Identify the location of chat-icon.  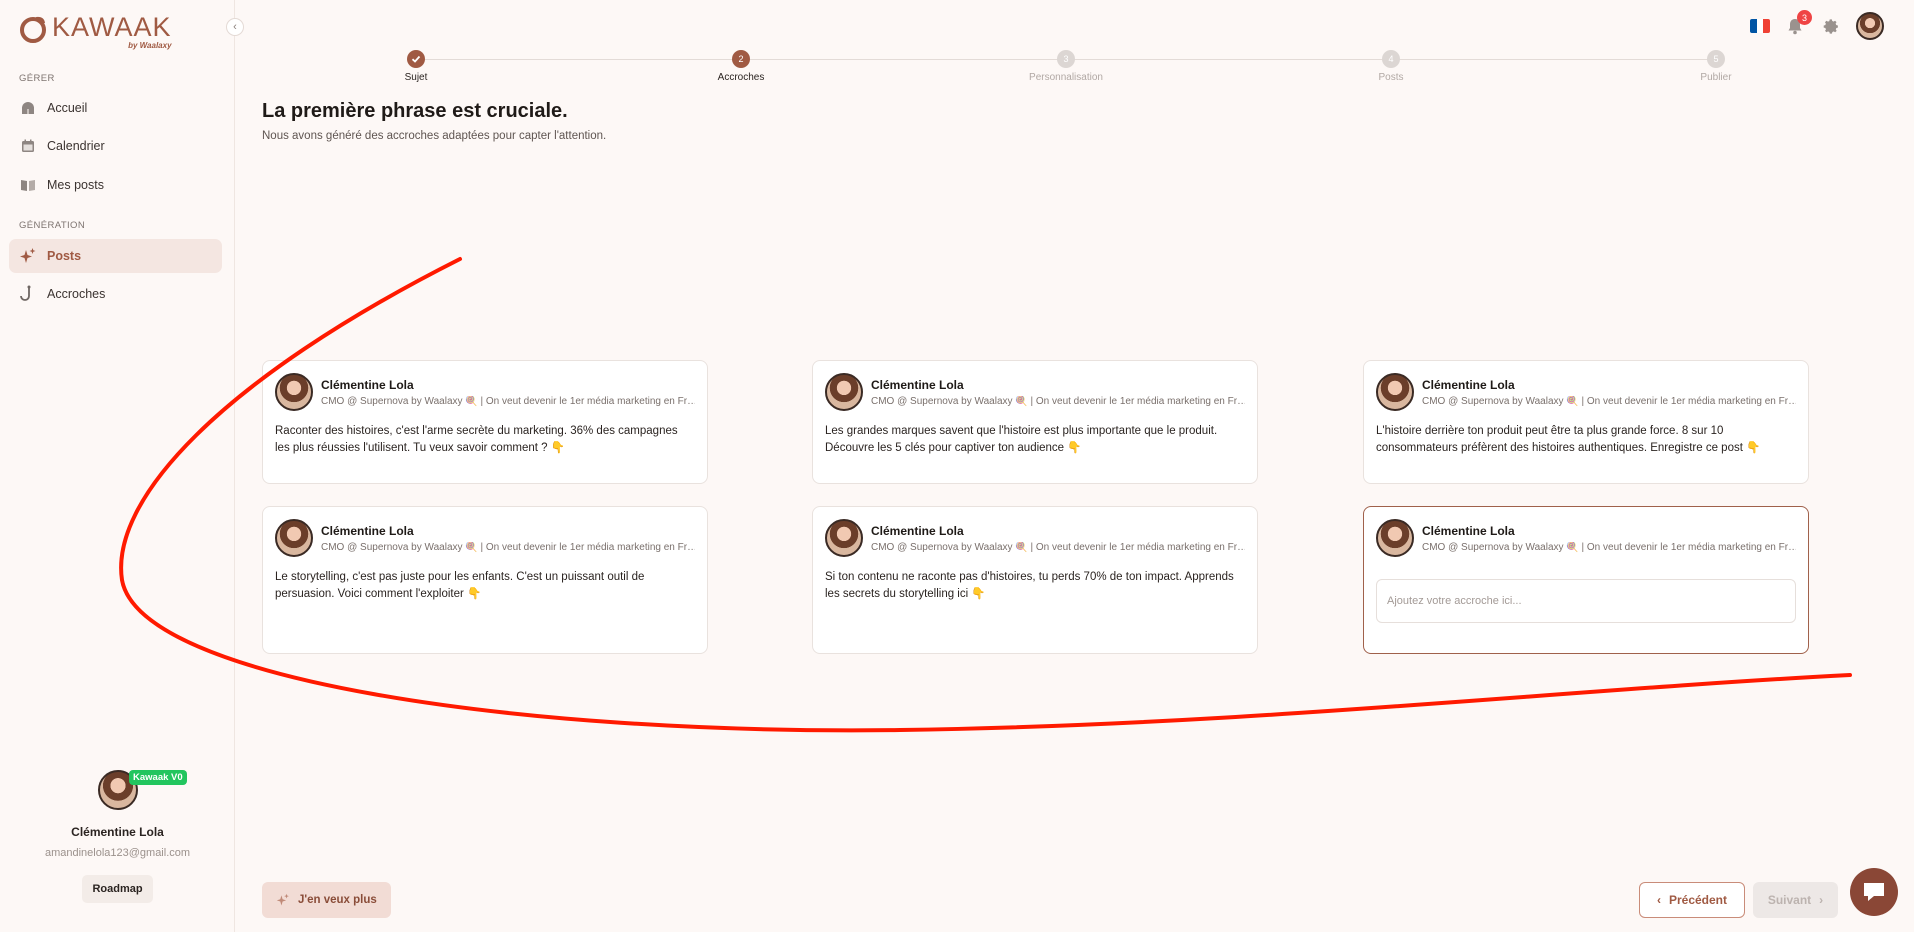
(1874, 892).